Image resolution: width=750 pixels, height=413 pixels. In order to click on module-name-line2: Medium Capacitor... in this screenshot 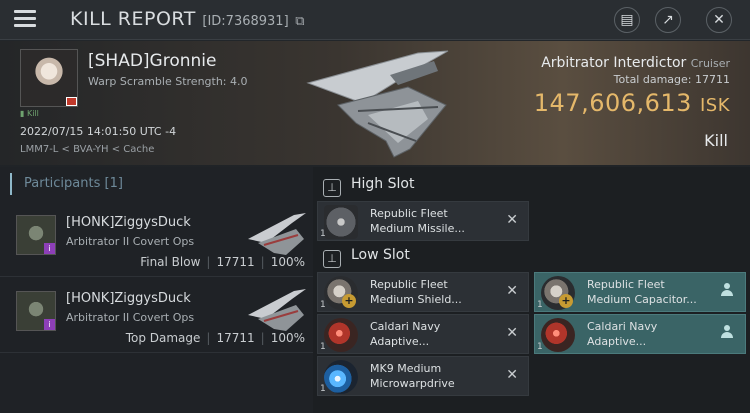, I will do `click(642, 299)`.